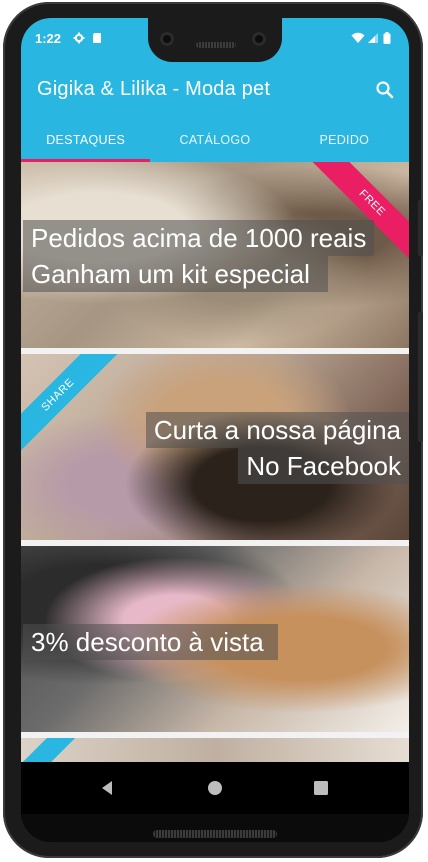 This screenshot has width=428, height=862. Describe the element at coordinates (420, 228) in the screenshot. I see `power-button` at that location.